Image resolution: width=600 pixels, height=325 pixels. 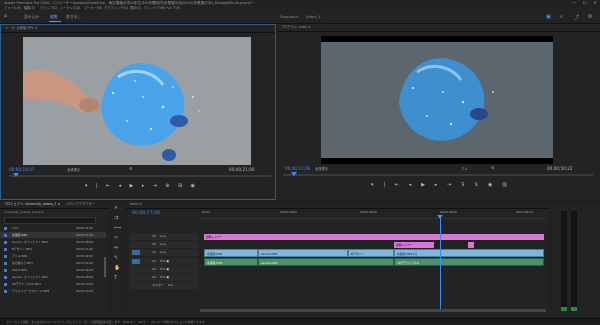 What do you see at coordinates (410, 186) in the screenshot?
I see `prog-step-back-icon: ◂` at bounding box center [410, 186].